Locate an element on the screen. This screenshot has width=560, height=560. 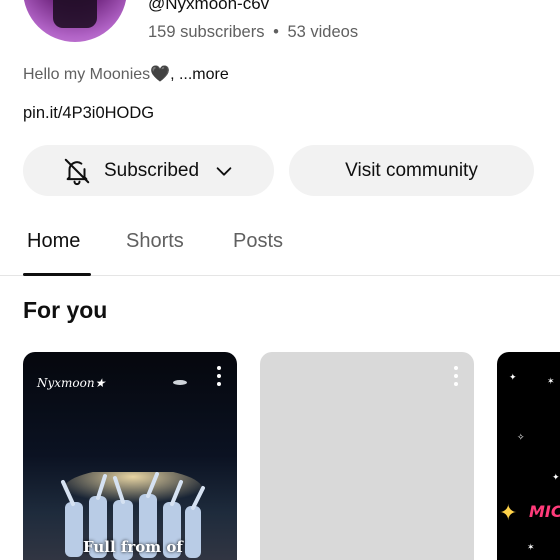
visit-community-label: Visit community is located at coordinates (411, 170).